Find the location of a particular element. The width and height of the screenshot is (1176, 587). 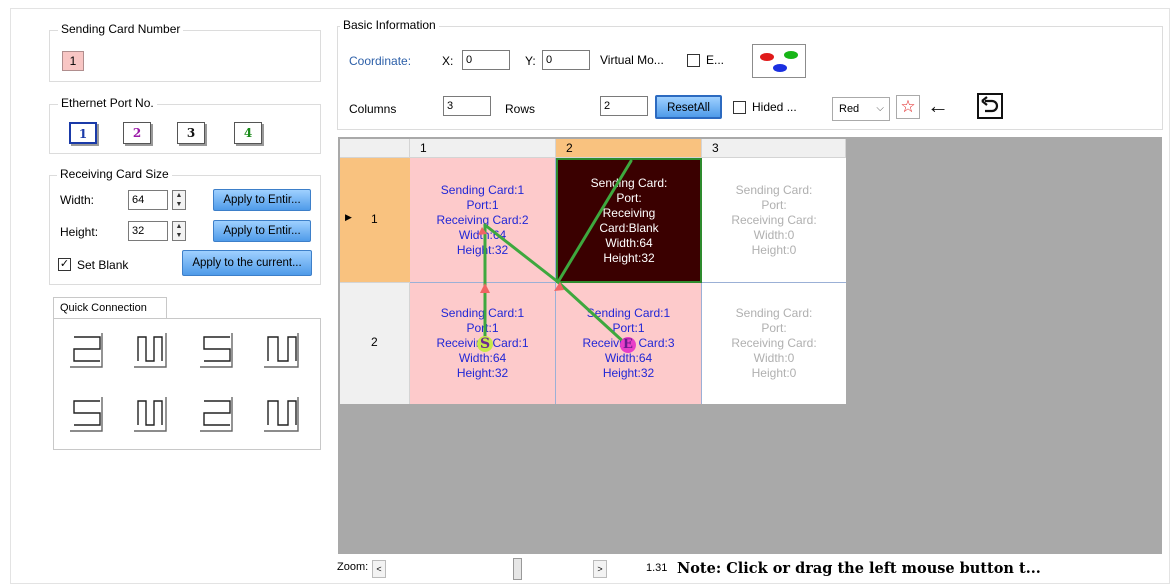

rows-input: 2 is located at coordinates (624, 106).